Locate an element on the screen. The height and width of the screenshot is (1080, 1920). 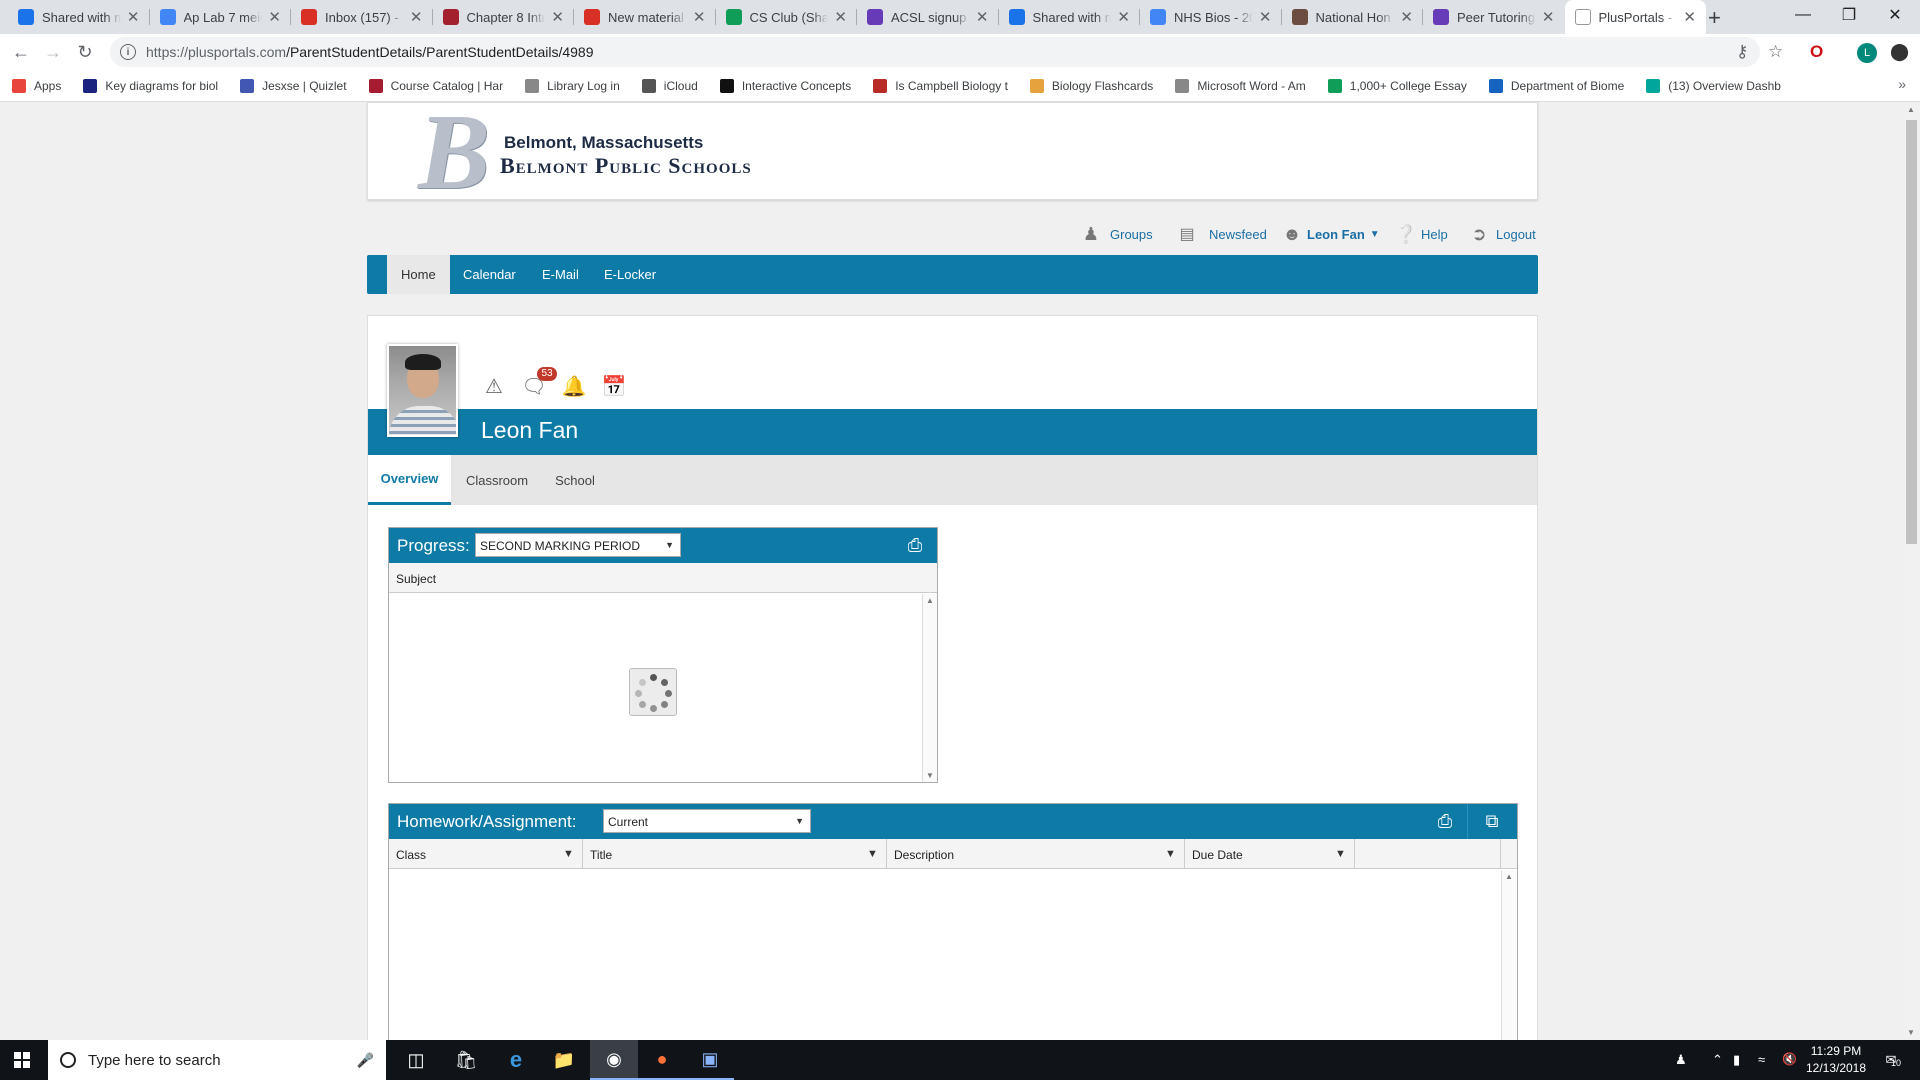
edge-icon: e is located at coordinates (516, 1060).